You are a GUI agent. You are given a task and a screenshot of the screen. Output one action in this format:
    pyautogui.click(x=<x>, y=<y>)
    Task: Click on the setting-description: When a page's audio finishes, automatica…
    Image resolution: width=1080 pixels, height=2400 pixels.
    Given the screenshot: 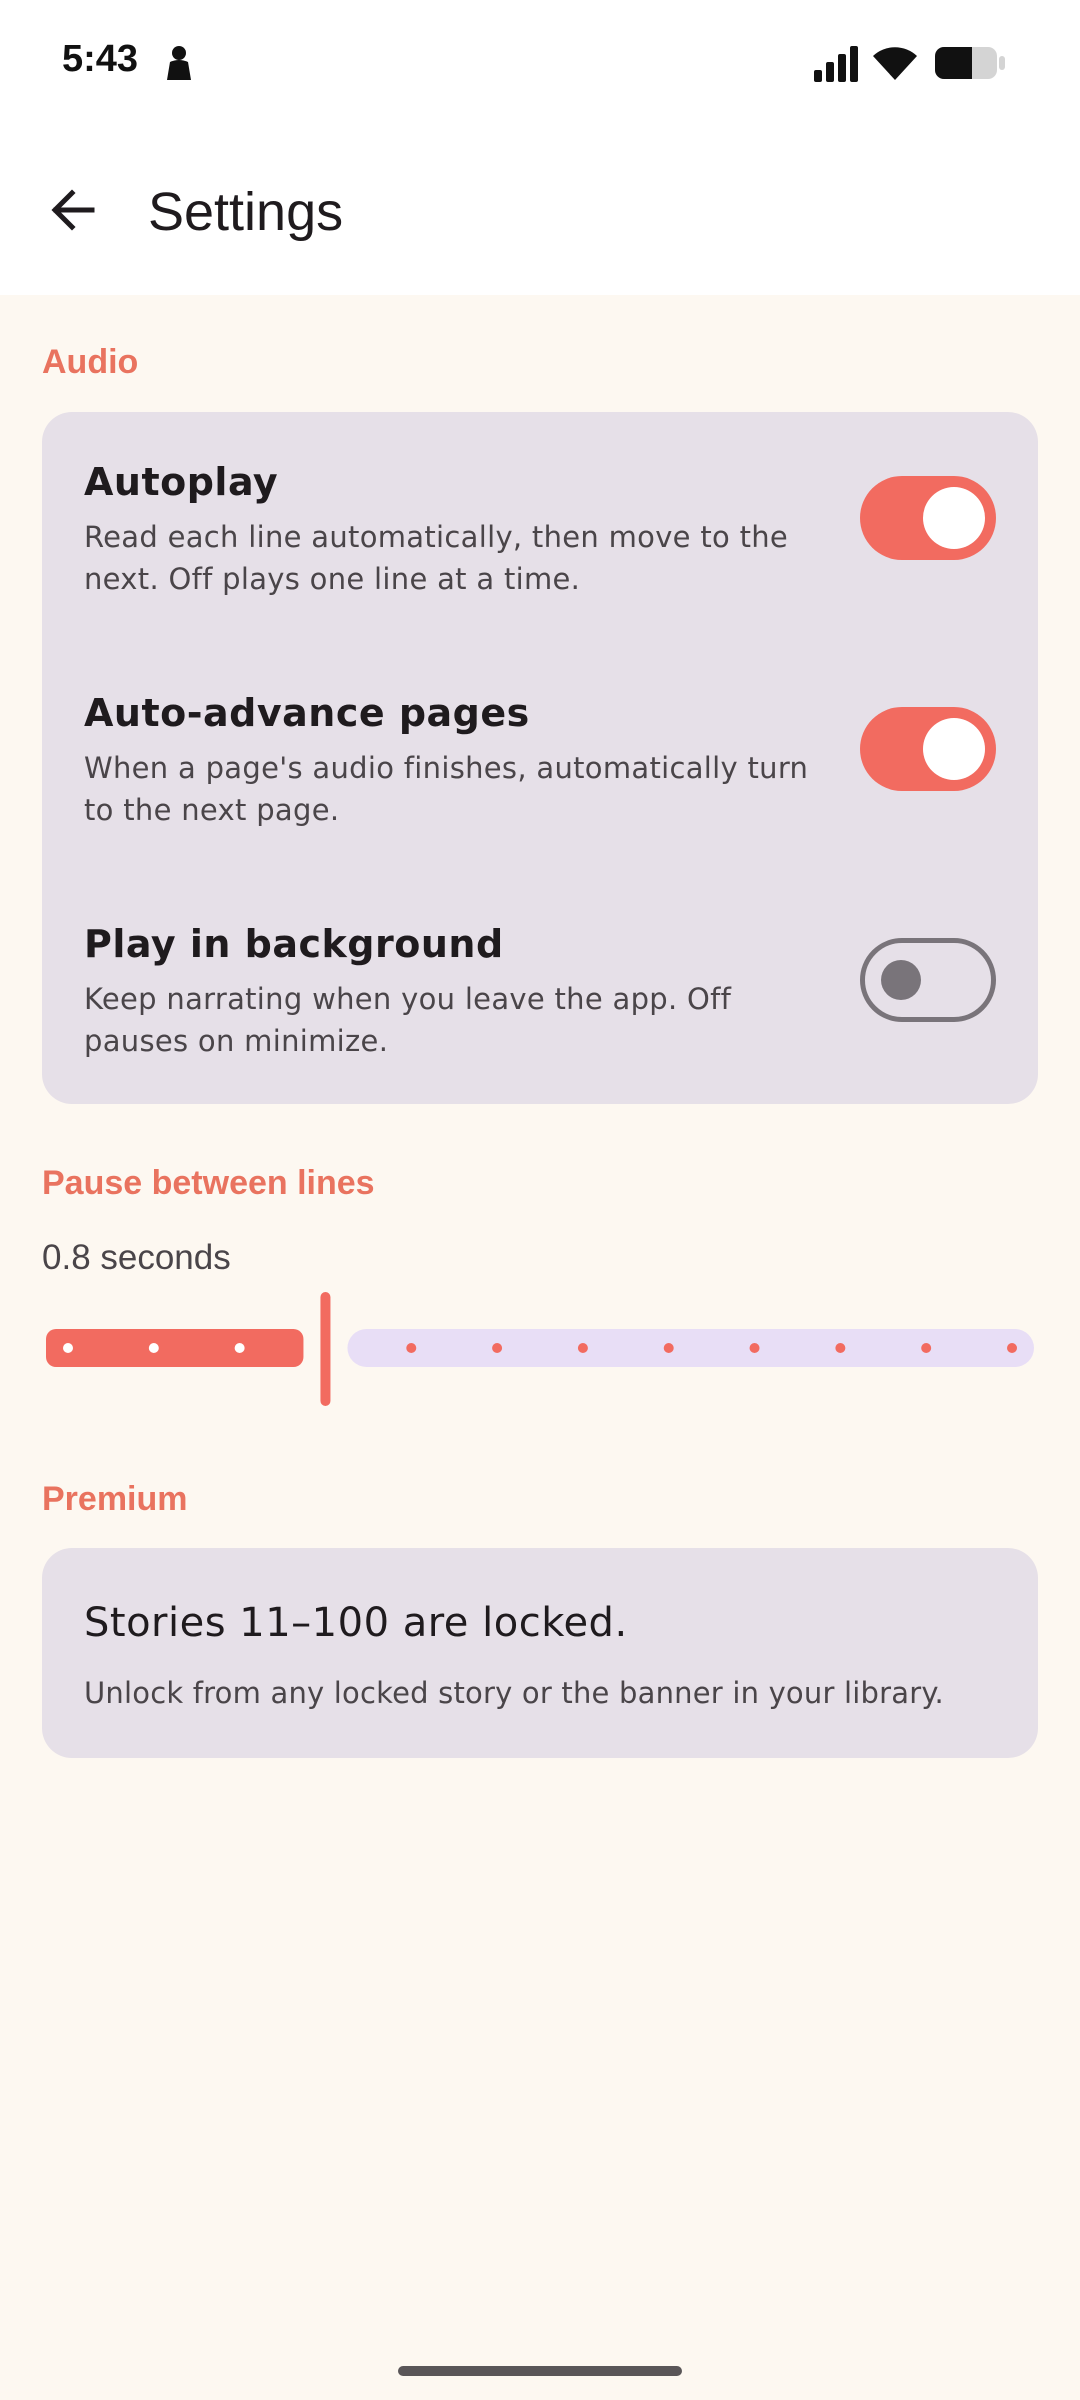 What is the action you would take?
    pyautogui.click(x=446, y=789)
    